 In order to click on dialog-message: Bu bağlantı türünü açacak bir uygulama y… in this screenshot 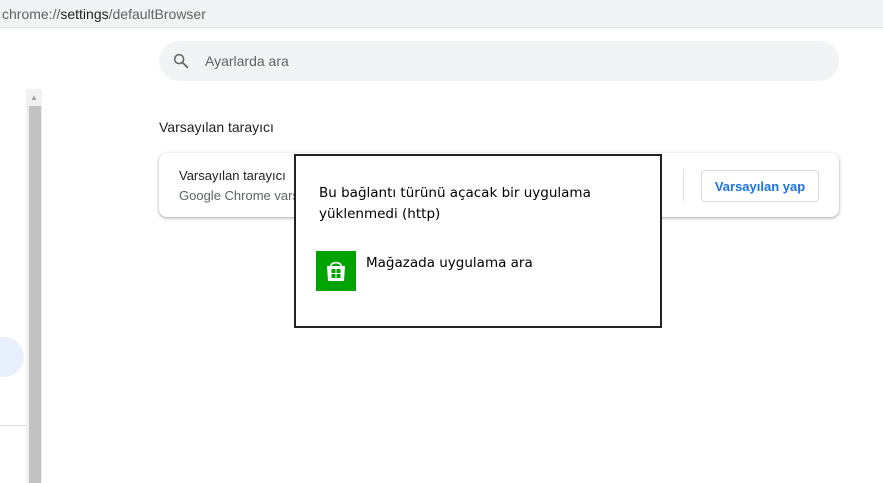, I will do `click(455, 203)`.